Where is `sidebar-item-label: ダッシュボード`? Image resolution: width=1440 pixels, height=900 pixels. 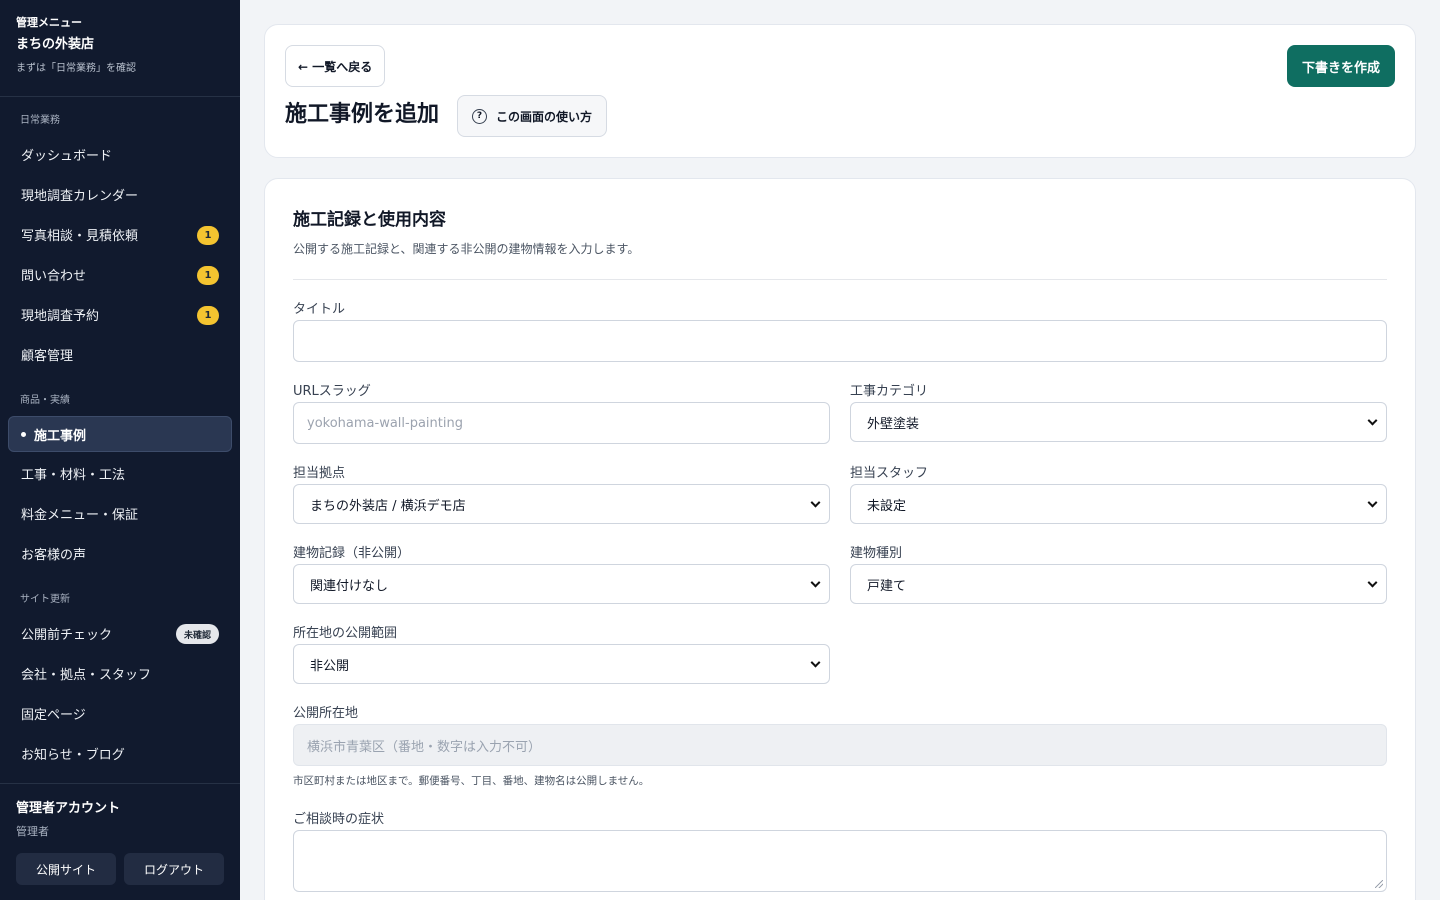
sidebar-item-label: ダッシュボード is located at coordinates (67, 156).